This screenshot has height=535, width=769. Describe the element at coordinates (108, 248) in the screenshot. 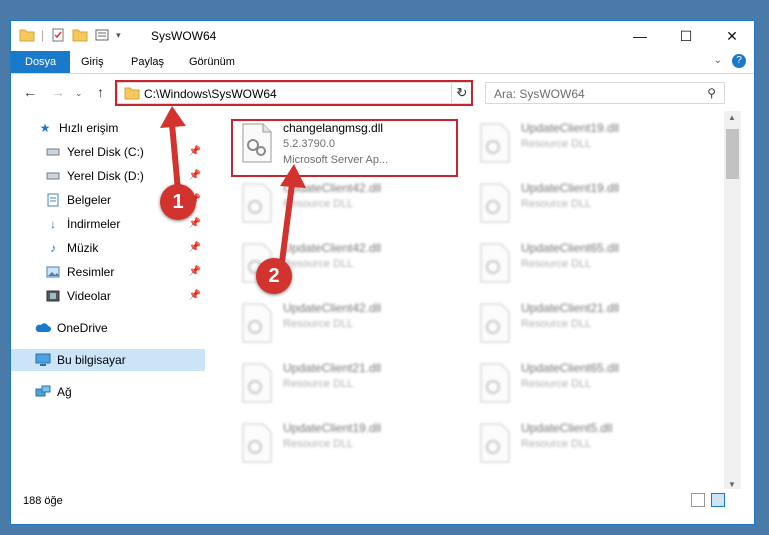

I see `sidebar-item-music: ♪ Müzik 📌` at that location.